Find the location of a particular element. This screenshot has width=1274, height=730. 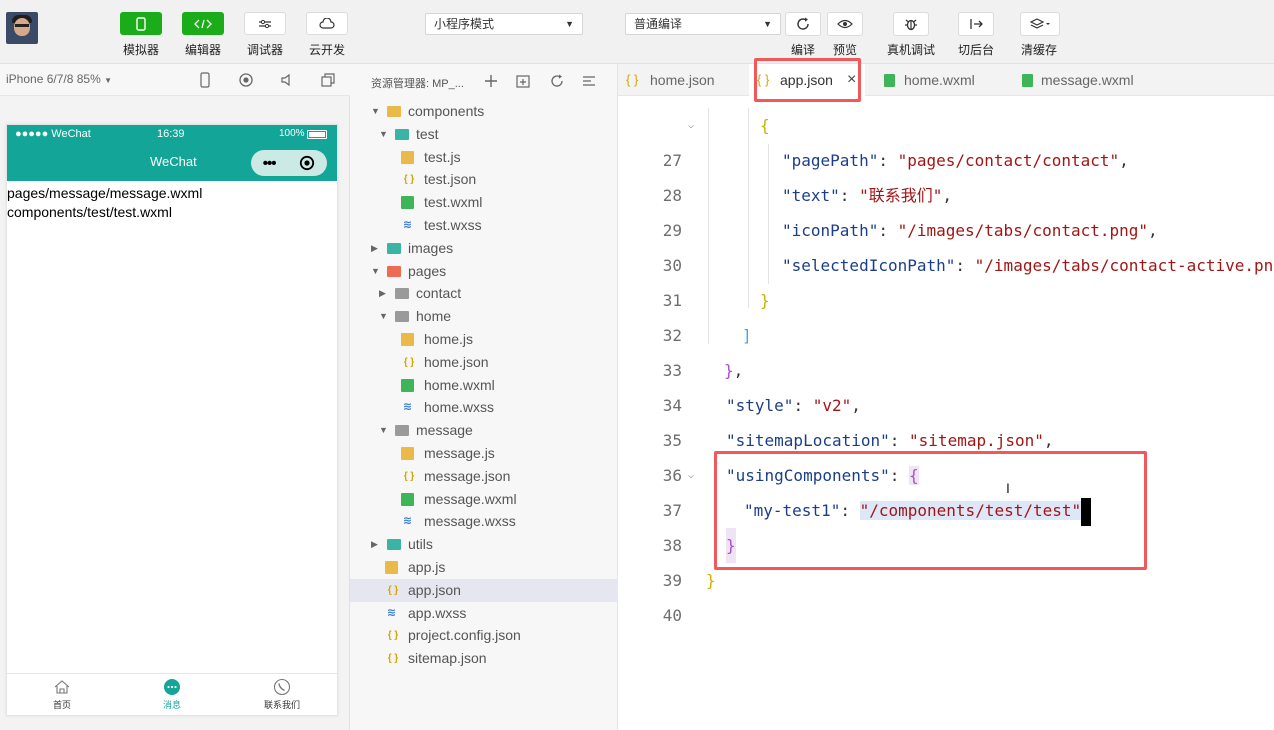

tree-file-message-json: { } message.json is located at coordinates (484, 476).